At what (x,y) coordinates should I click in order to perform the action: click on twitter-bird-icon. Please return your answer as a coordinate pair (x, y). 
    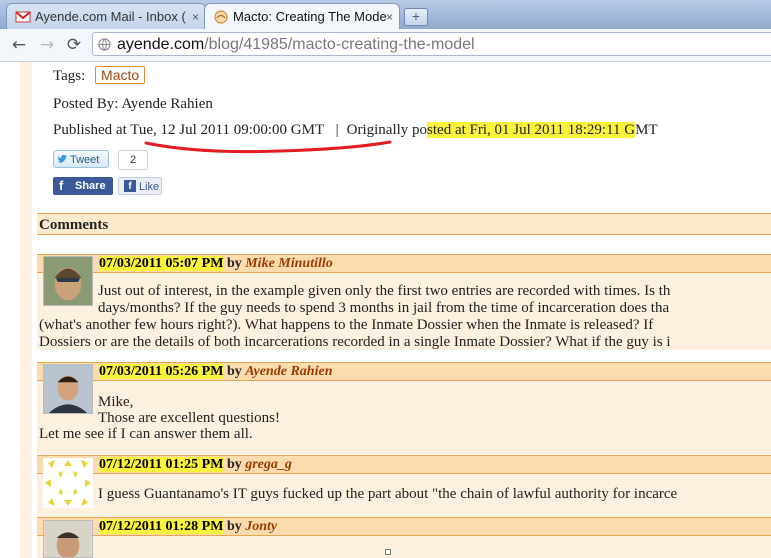
    Looking at the image, I should click on (62, 158).